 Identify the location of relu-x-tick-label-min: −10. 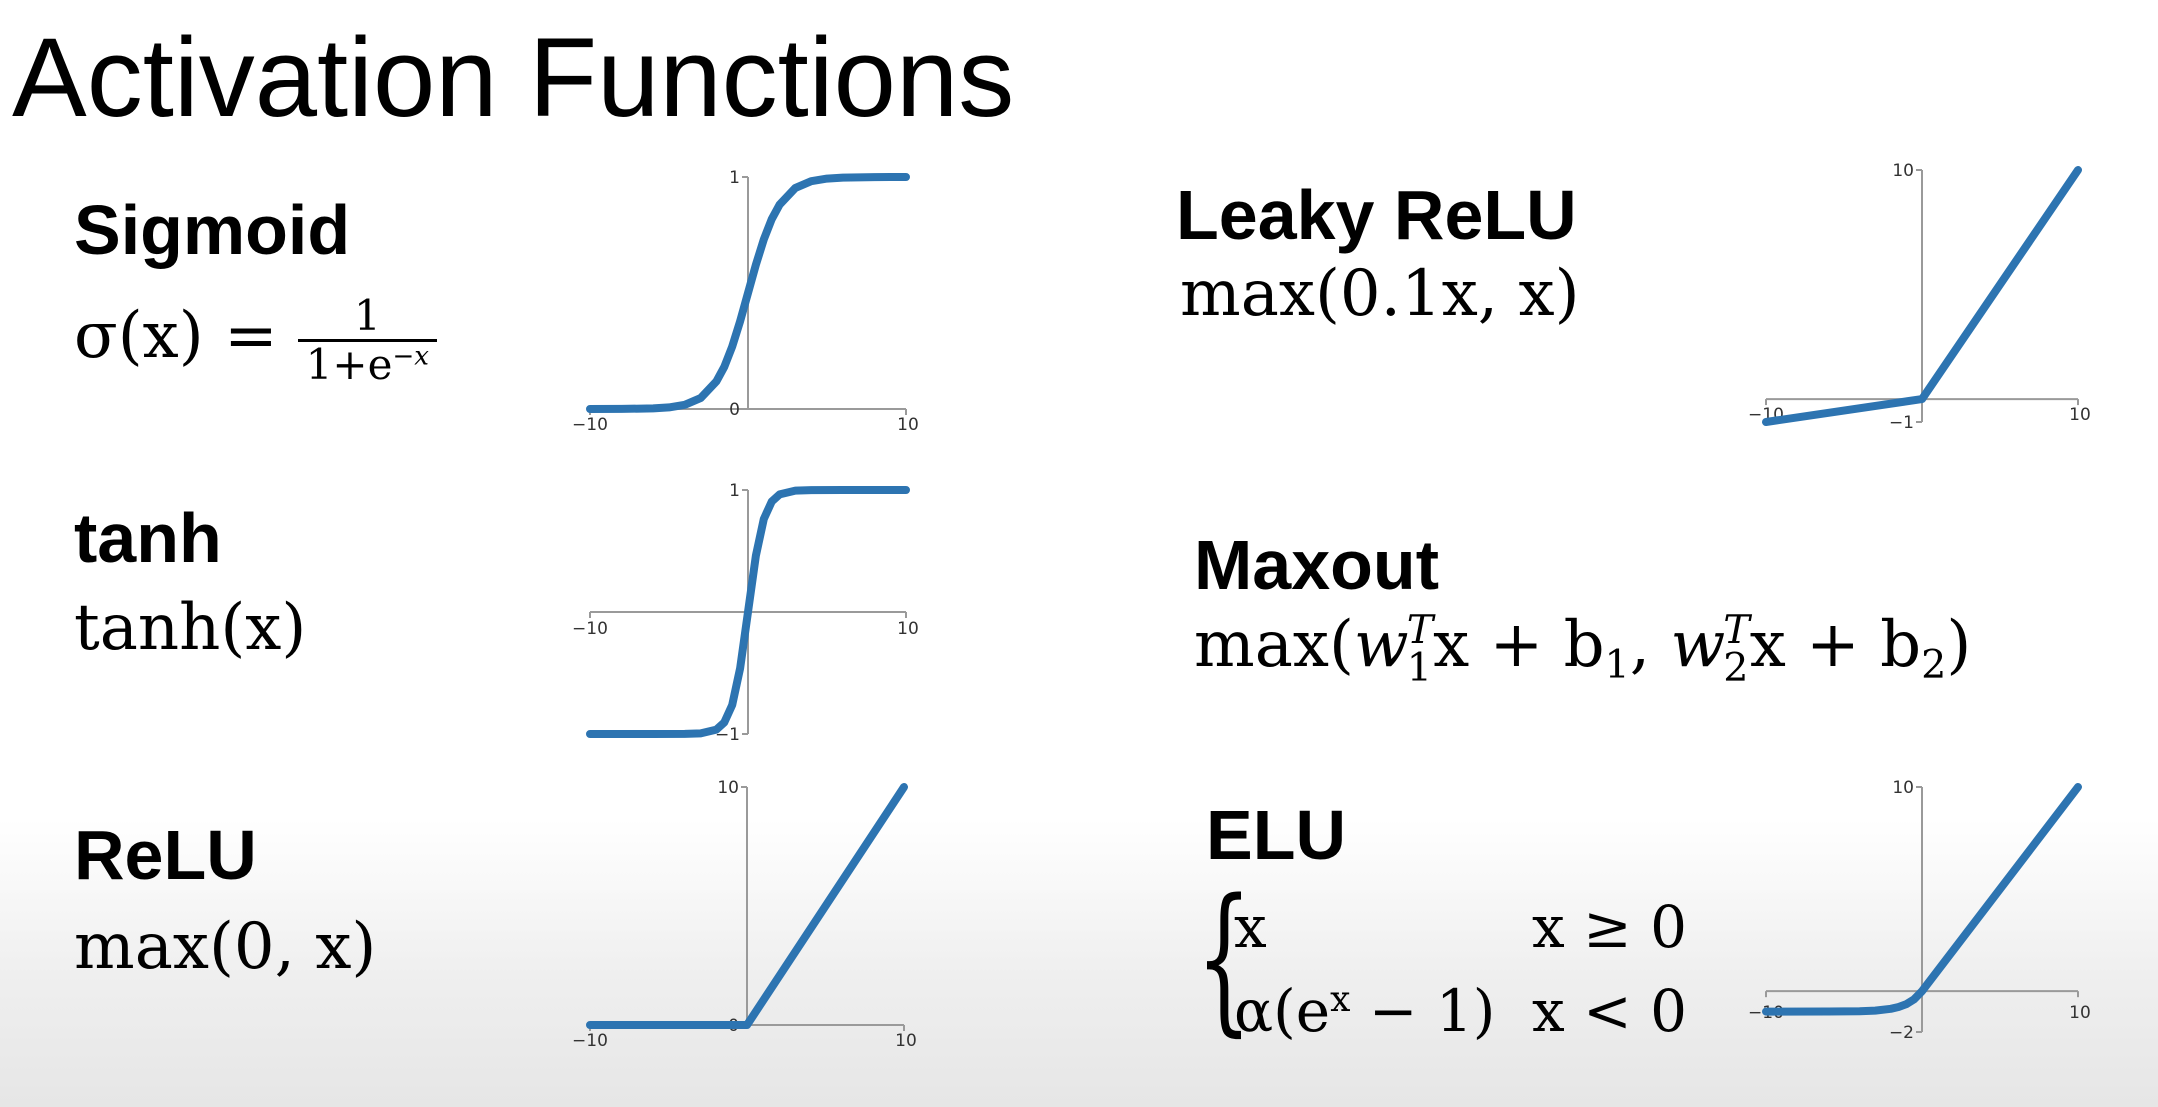
(590, 1041).